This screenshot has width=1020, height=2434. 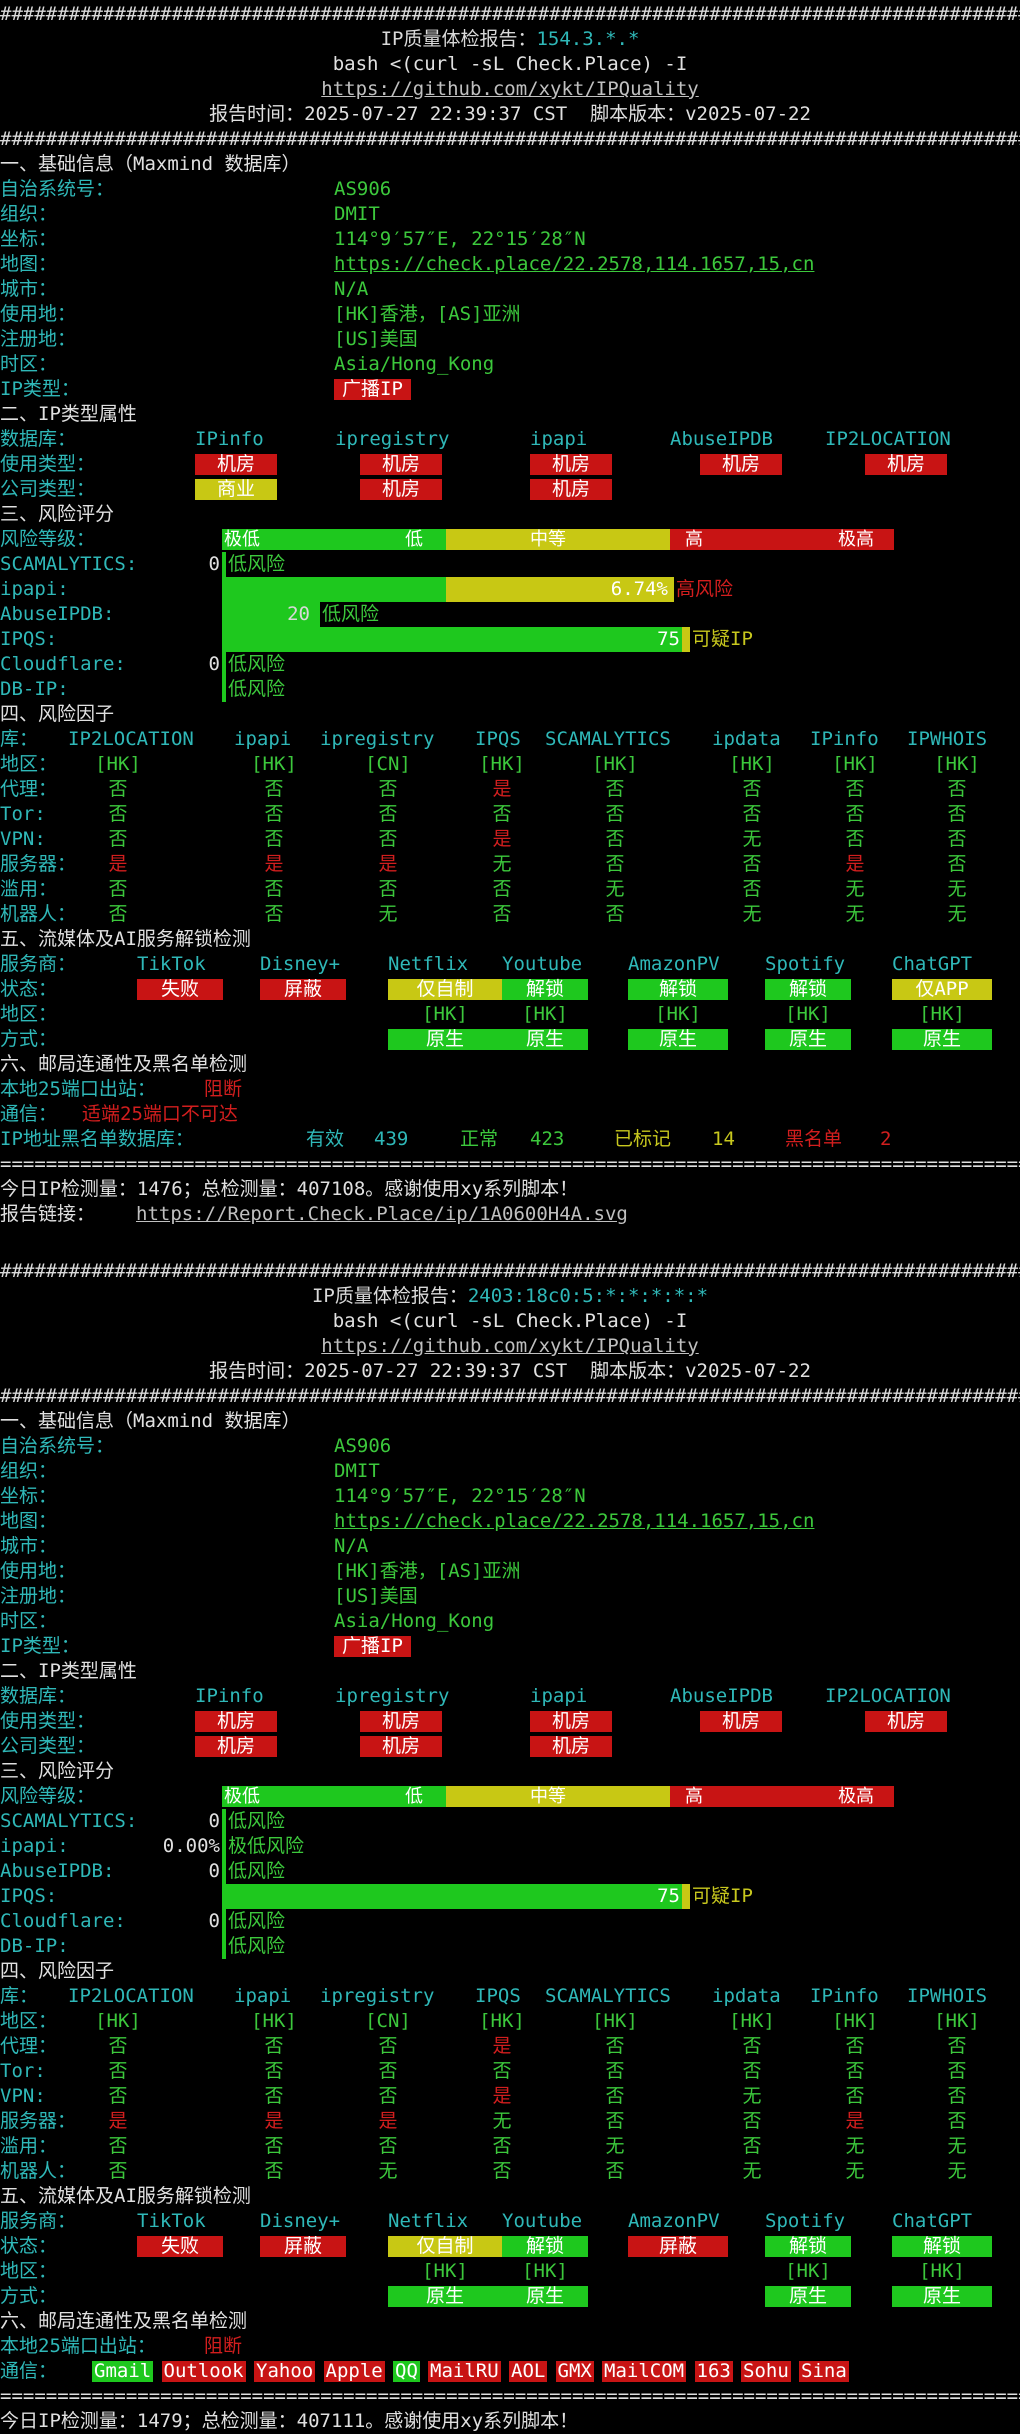 What do you see at coordinates (388, 2021) in the screenshot?
I see `factor-value: [CN]` at bounding box center [388, 2021].